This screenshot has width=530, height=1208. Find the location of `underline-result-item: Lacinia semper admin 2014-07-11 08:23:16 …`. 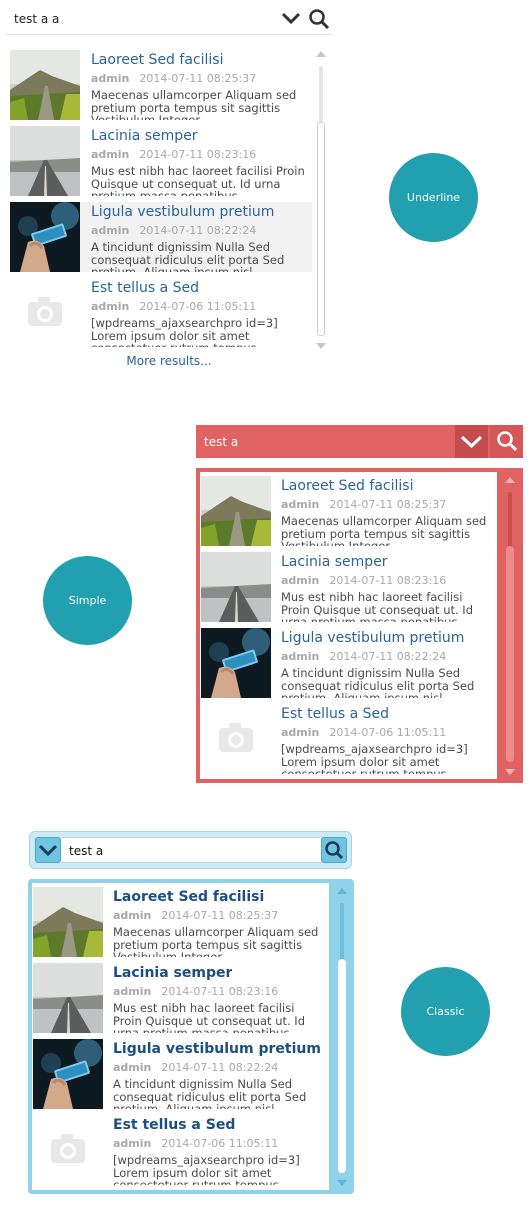

underline-result-item: Lacinia semper admin 2014-07-11 08:23:16 … is located at coordinates (161, 161).